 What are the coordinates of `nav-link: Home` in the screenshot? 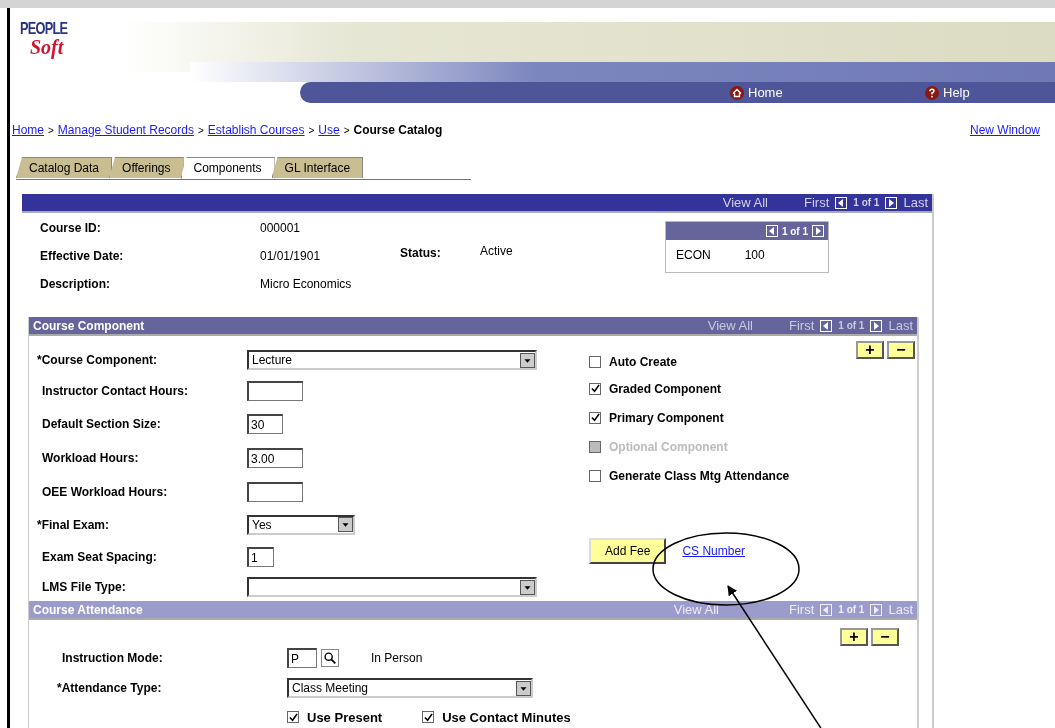 It's located at (756, 92).